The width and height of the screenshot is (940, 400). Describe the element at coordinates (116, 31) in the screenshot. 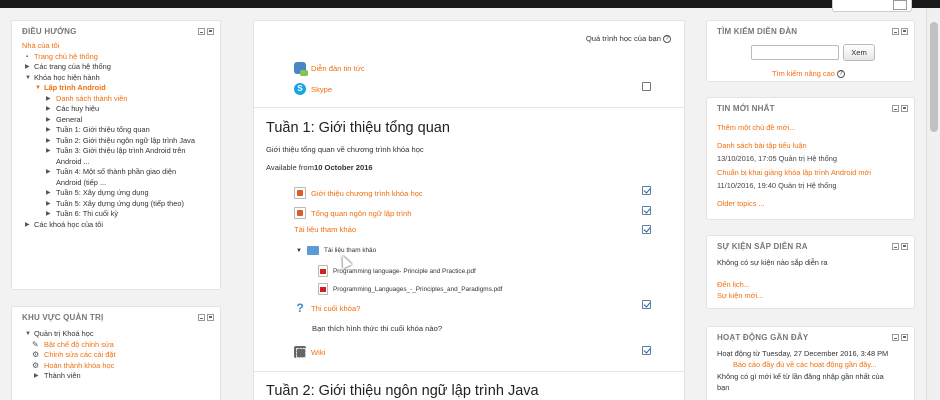

I see `navigation-block-title: ĐIỀU HƯỚNG` at that location.